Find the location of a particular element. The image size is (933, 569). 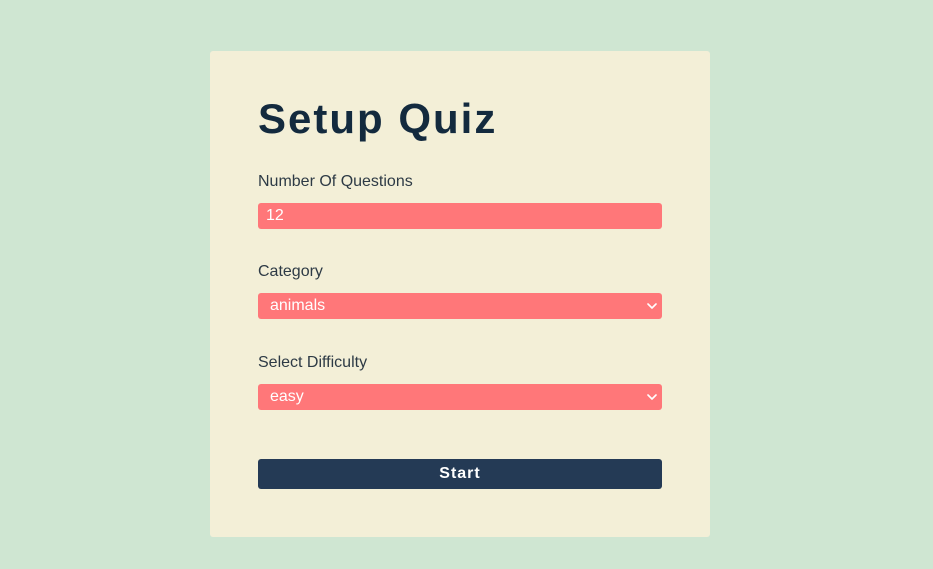

category-select: animals is located at coordinates (460, 306).